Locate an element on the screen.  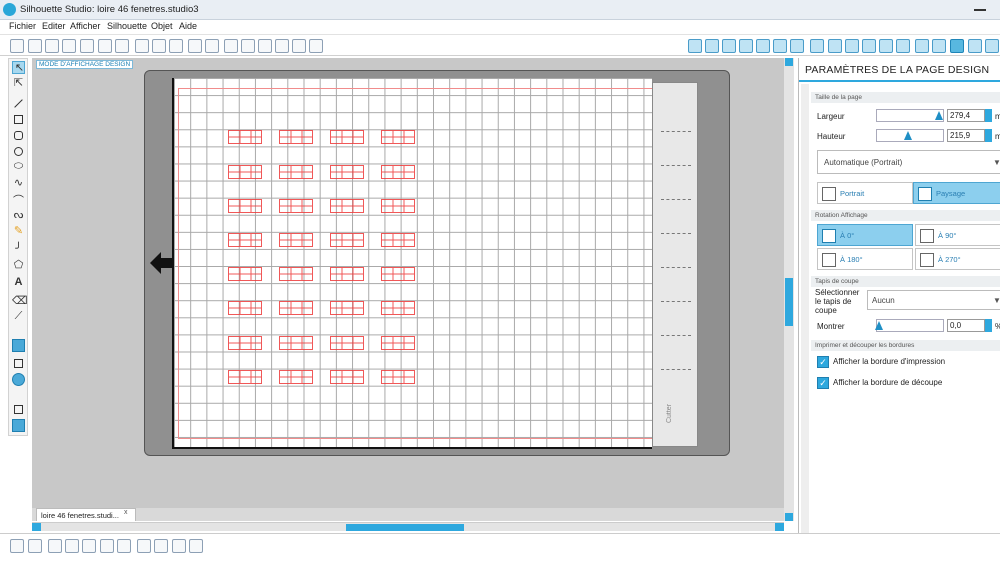
arc-tool-icon: ⌒ is located at coordinates (18, 200).